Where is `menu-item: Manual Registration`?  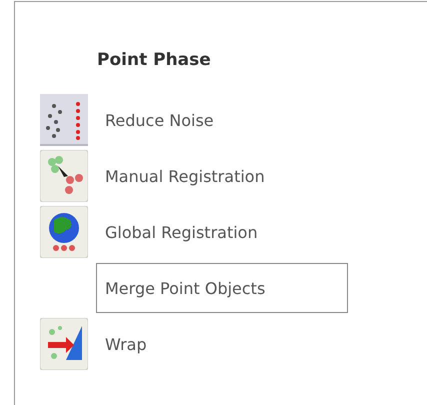 menu-item: Manual Registration is located at coordinates (185, 176).